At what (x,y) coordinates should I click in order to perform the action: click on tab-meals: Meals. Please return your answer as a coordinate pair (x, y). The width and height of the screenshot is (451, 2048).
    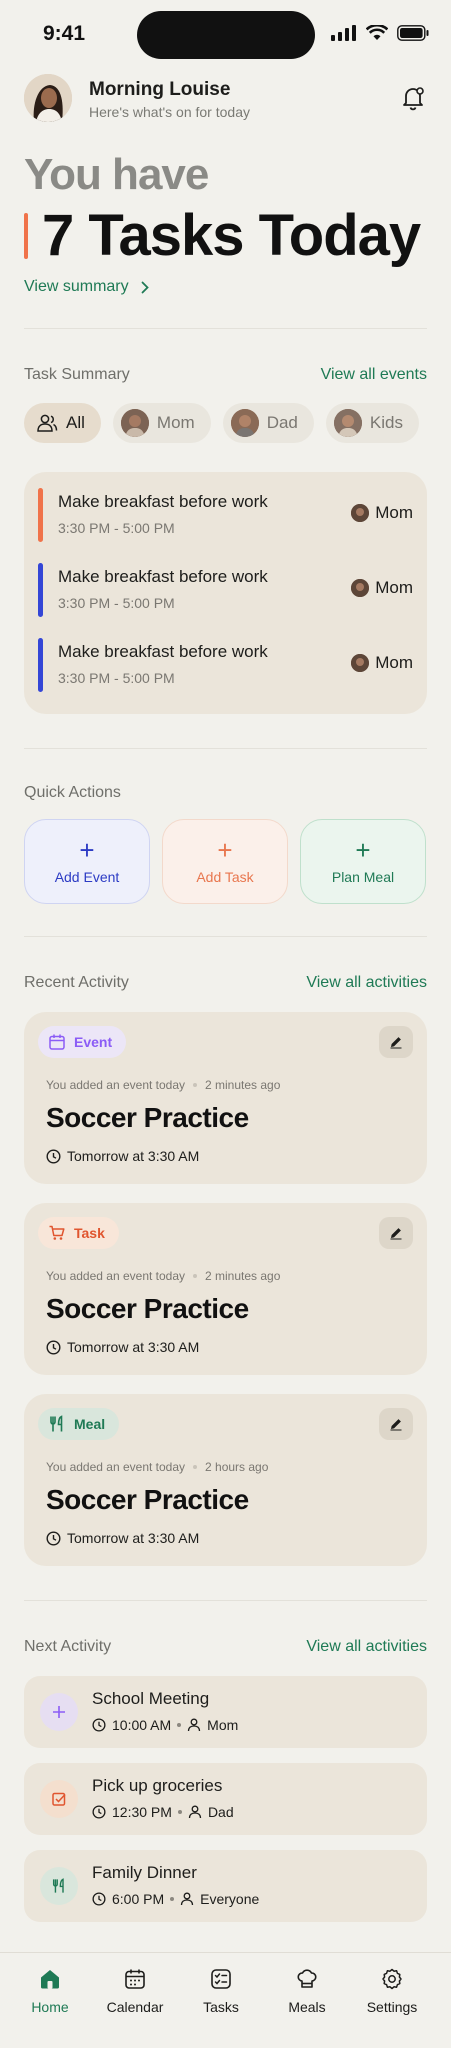
    Looking at the image, I should click on (307, 1991).